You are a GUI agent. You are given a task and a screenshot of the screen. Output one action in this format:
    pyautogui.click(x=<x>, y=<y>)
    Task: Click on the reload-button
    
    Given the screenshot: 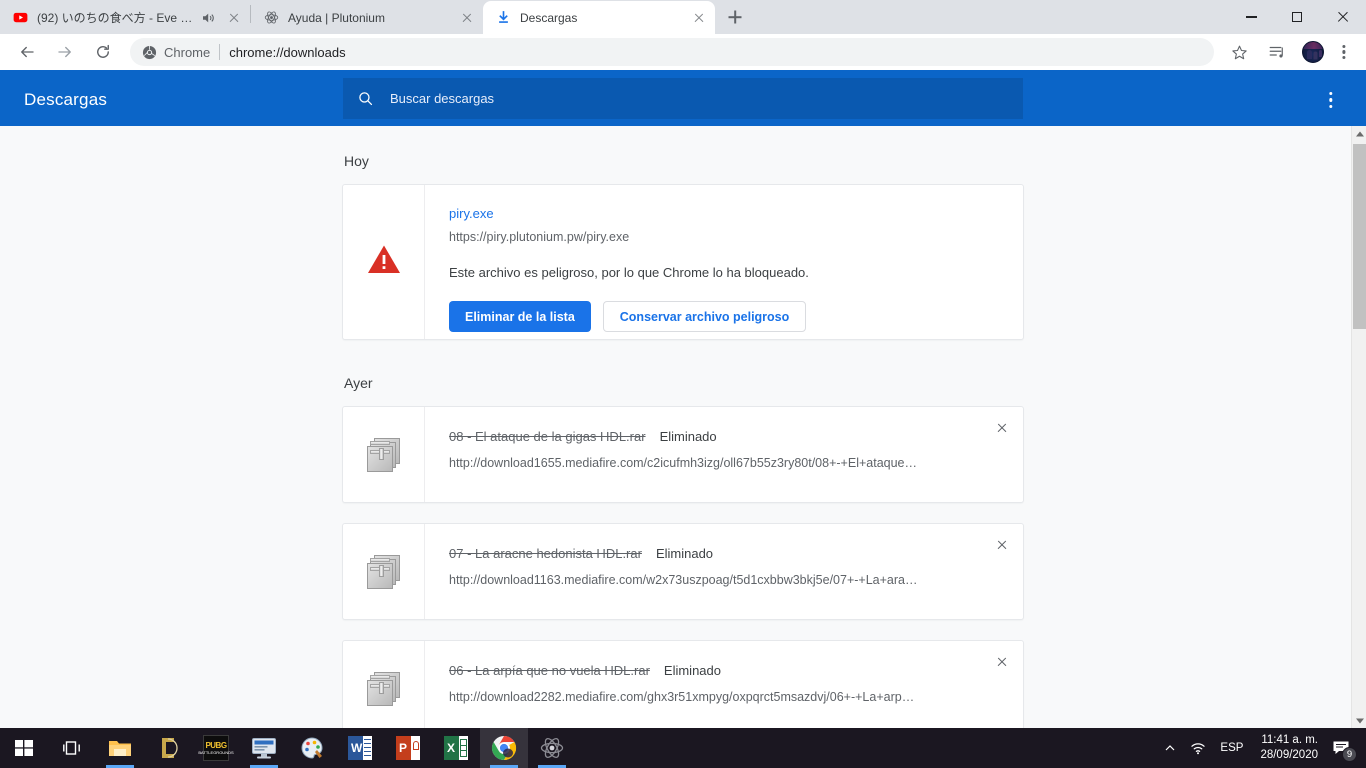 What is the action you would take?
    pyautogui.click(x=103, y=52)
    